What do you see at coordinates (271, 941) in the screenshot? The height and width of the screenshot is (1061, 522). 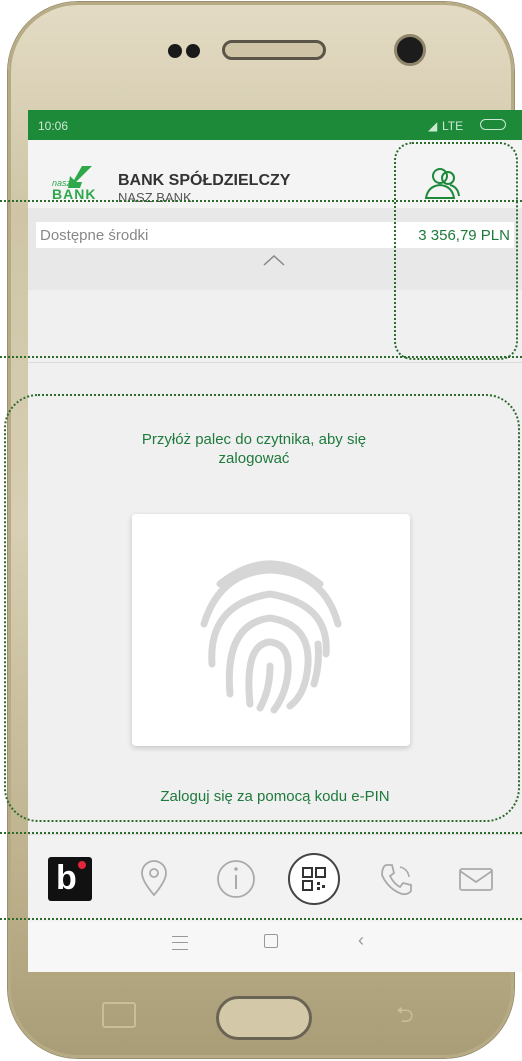 I see `home-square-icon` at bounding box center [271, 941].